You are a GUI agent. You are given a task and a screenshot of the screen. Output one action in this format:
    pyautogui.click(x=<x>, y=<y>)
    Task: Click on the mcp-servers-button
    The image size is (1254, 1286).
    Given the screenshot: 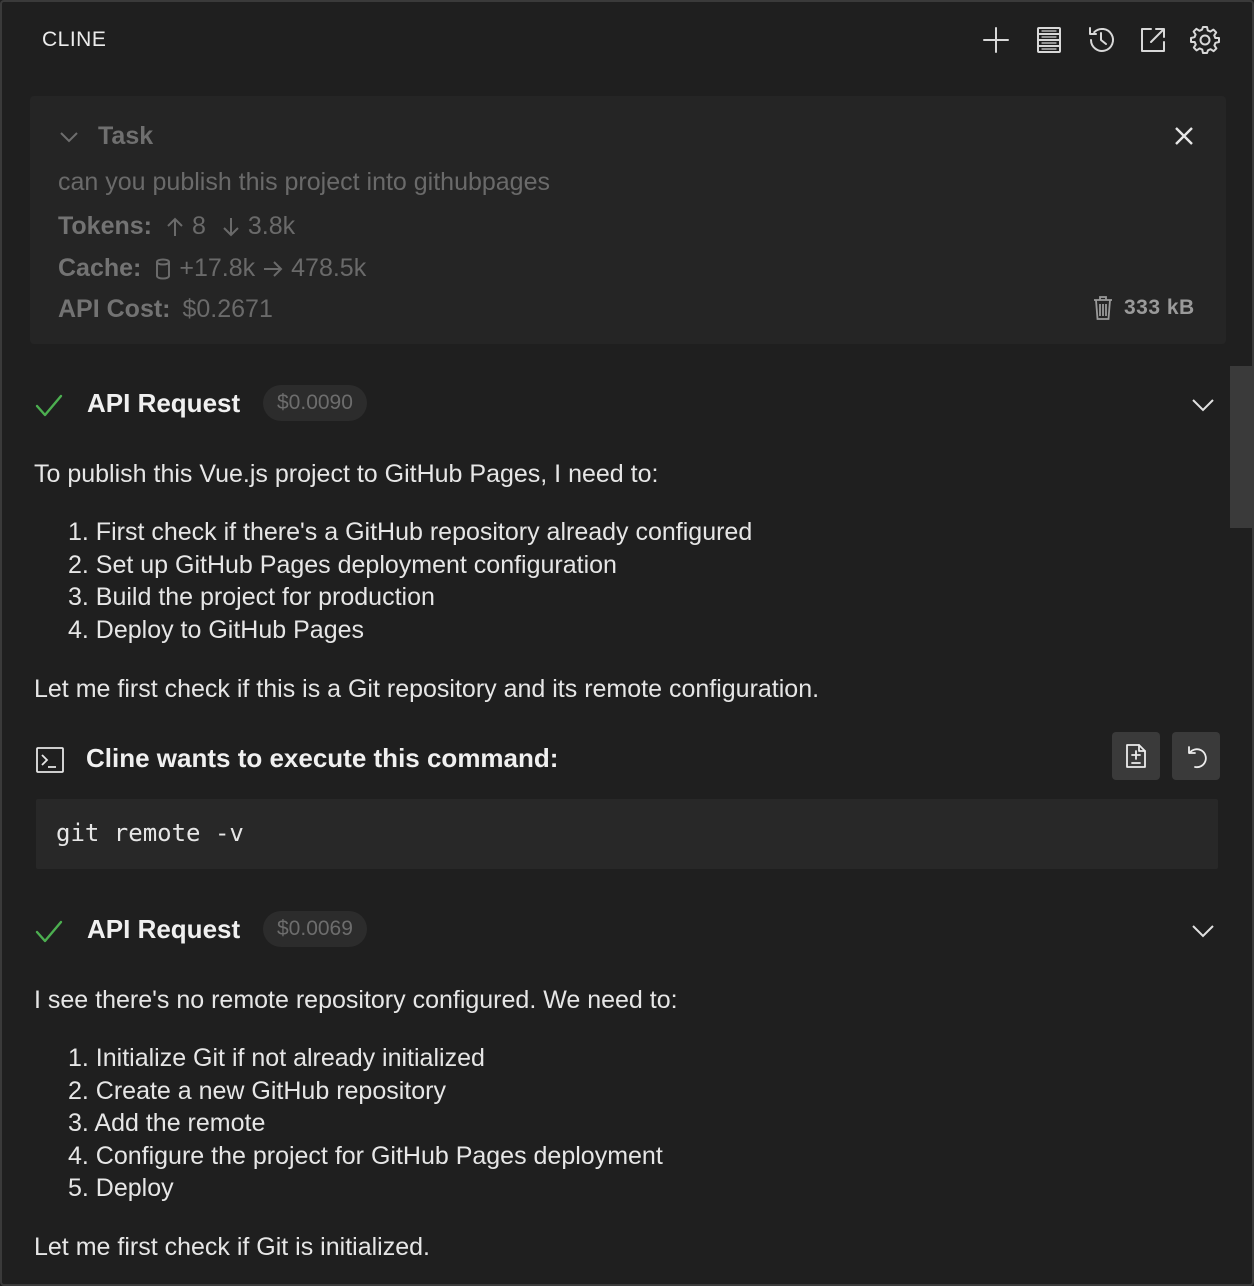 What is the action you would take?
    pyautogui.click(x=1049, y=40)
    